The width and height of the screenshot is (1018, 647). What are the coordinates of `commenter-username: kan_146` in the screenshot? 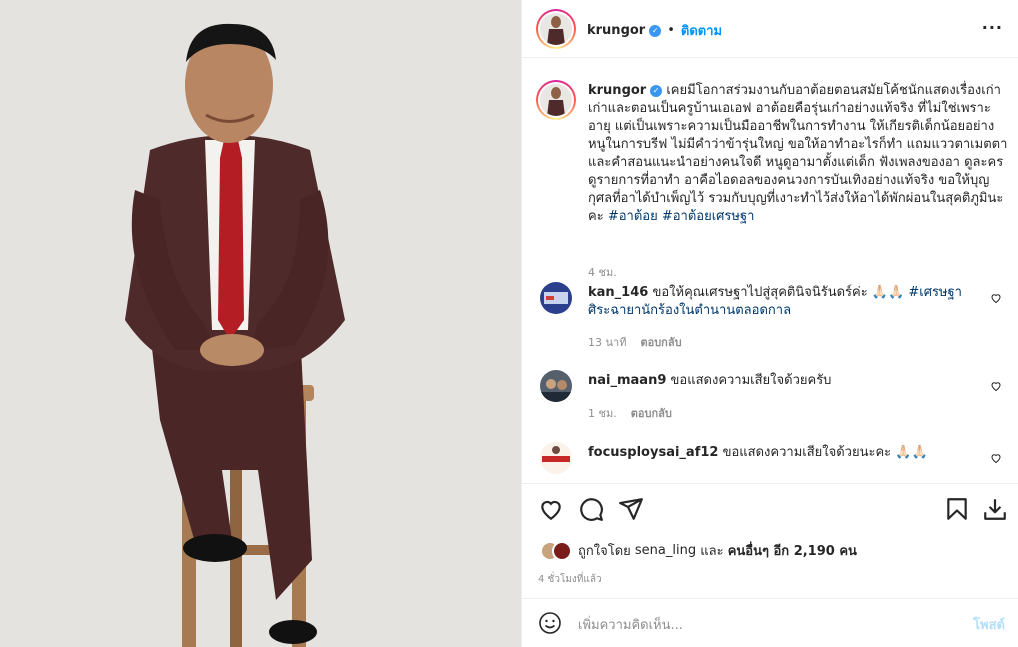 It's located at (618, 292).